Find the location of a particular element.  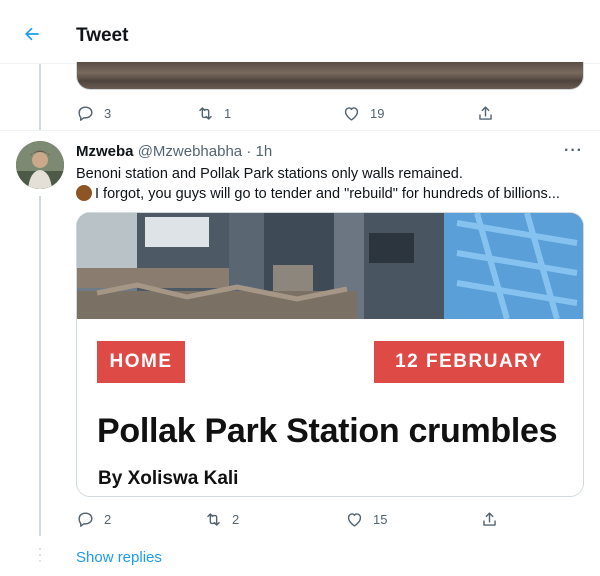

reply-count: 2 is located at coordinates (108, 519).